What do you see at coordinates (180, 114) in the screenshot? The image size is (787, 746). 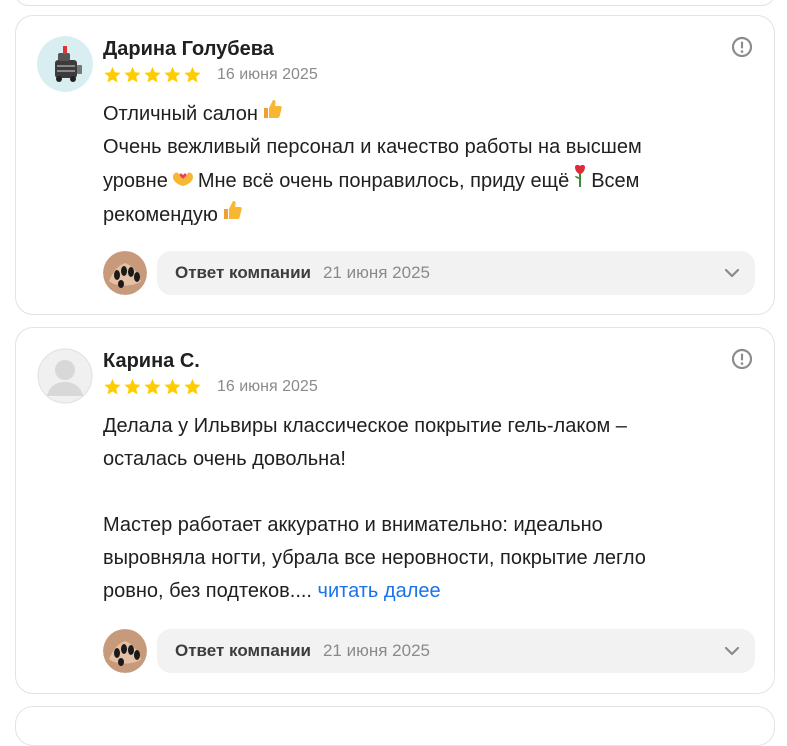 I see `review-line: Отличный салон` at bounding box center [180, 114].